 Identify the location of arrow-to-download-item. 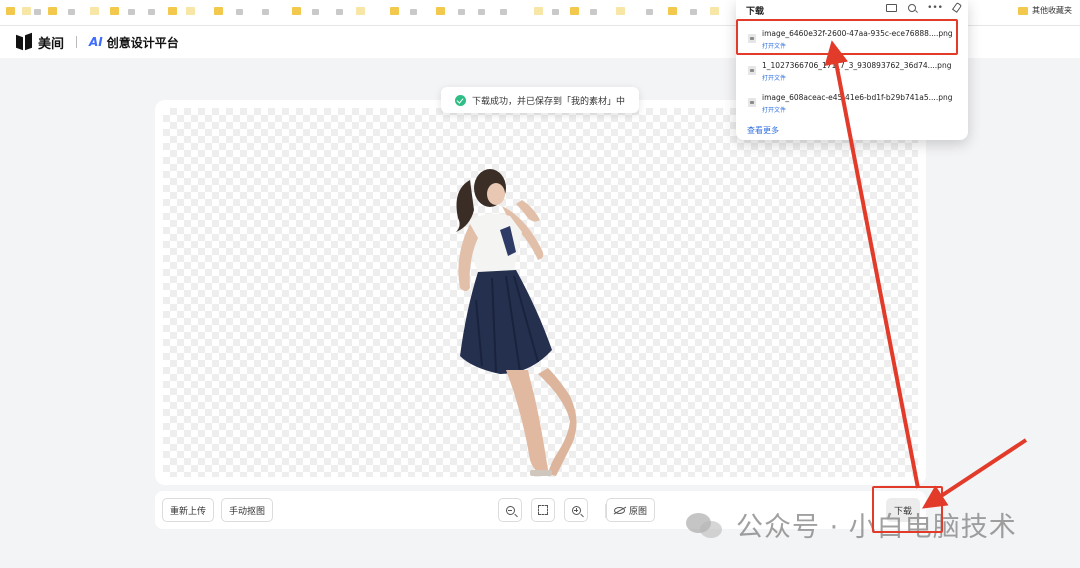
(872, 264).